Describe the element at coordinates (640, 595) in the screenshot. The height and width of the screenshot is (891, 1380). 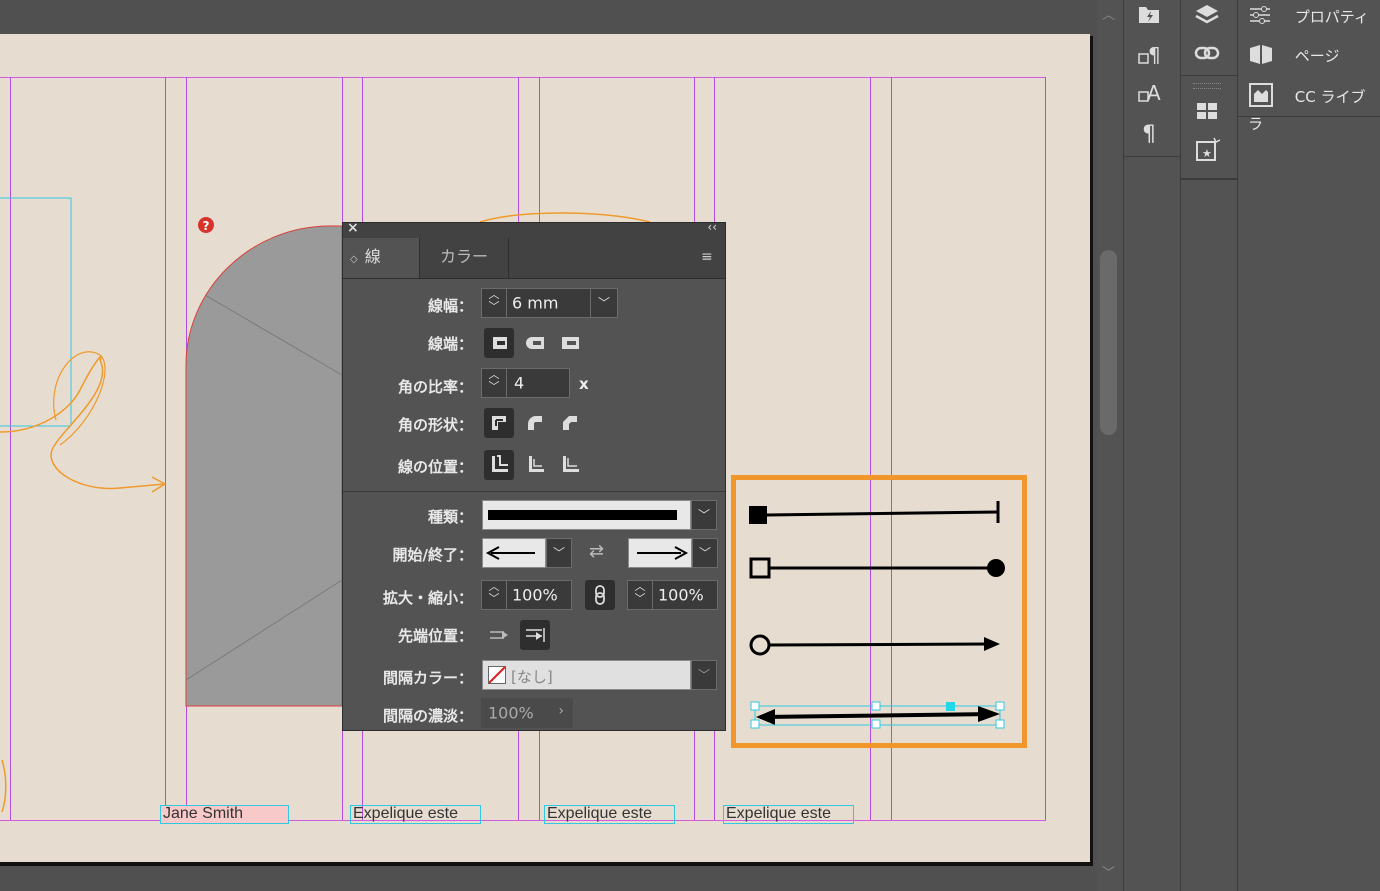
I see `end-scale-stepper: ︿ ﹀` at that location.